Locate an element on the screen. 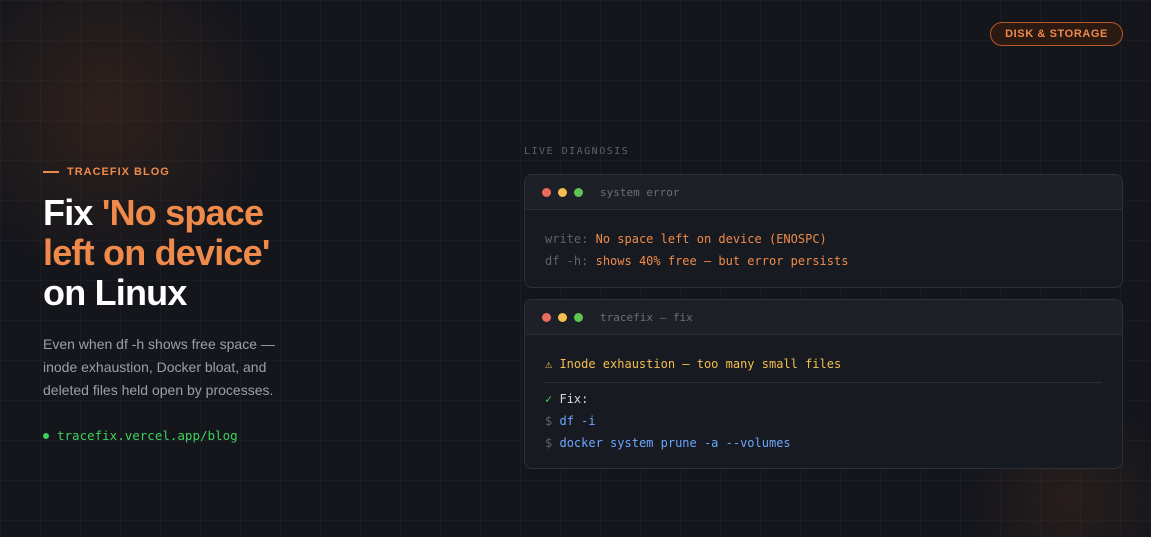  terminal-title: tracefix — fix is located at coordinates (646, 317).